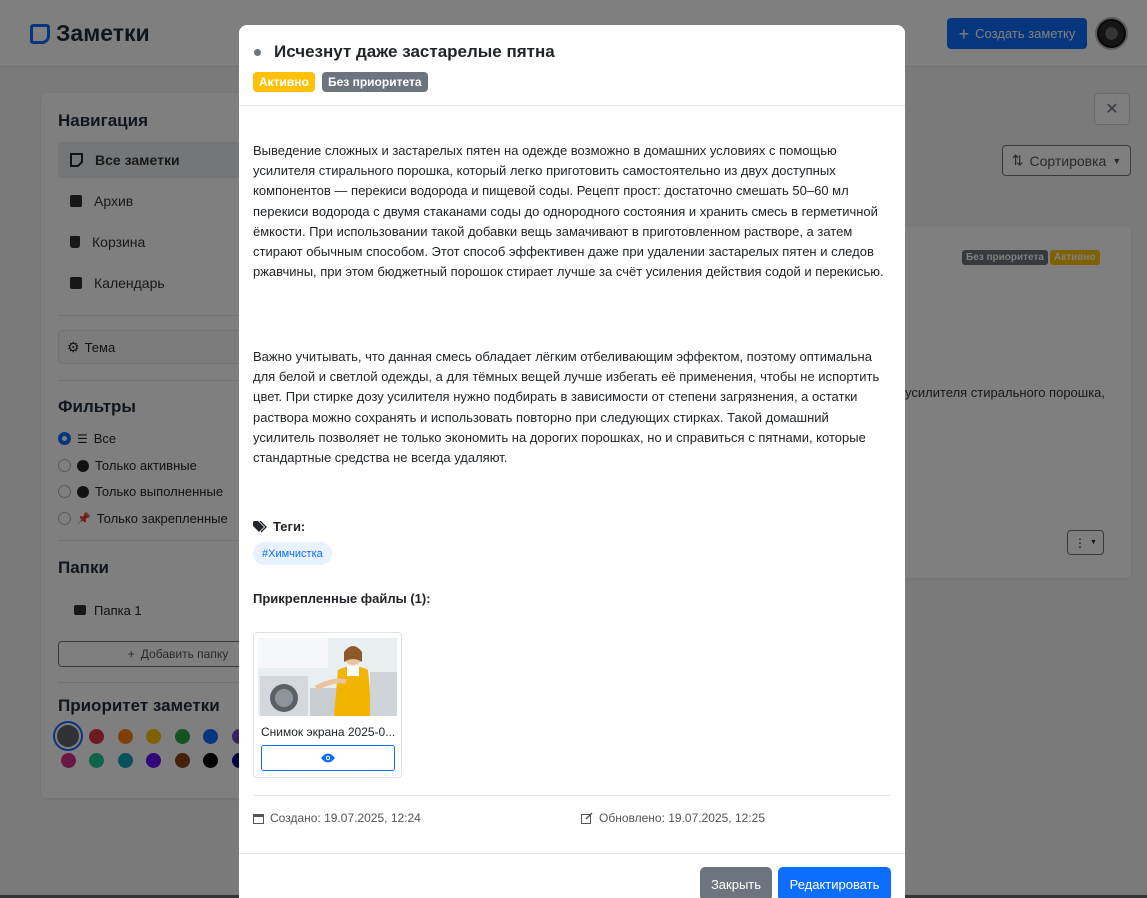  I want to click on calendar-icon, so click(258, 818).